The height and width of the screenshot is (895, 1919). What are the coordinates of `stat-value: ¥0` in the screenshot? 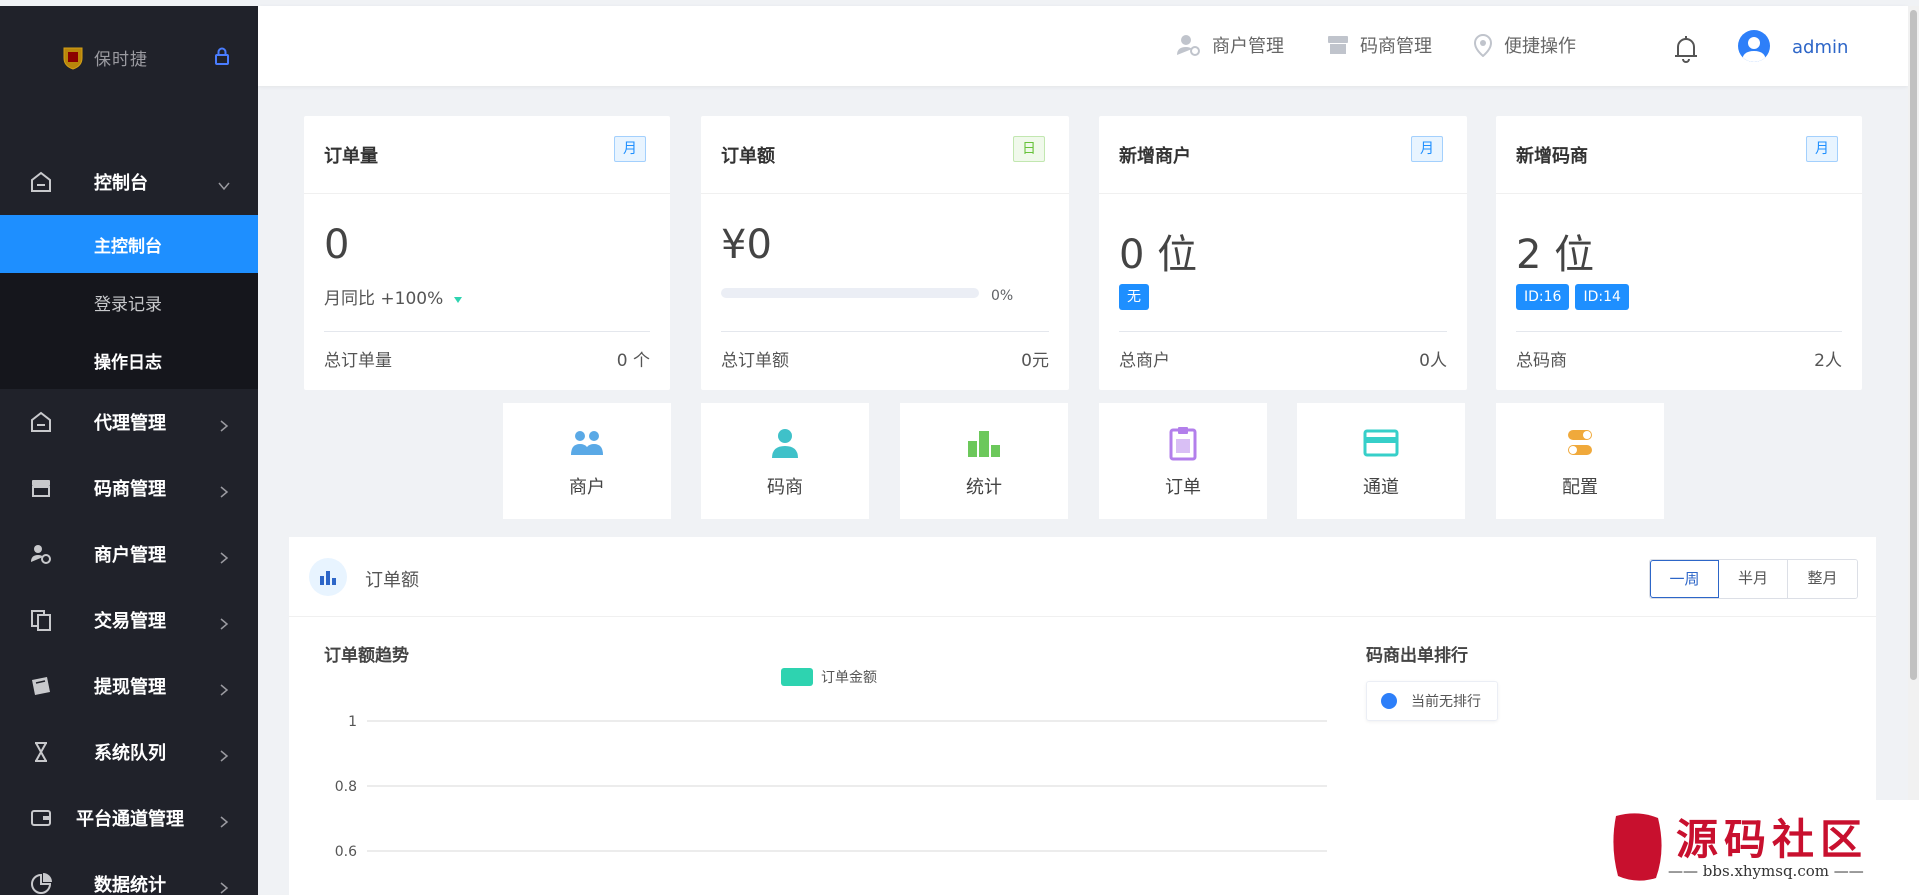 It's located at (746, 245).